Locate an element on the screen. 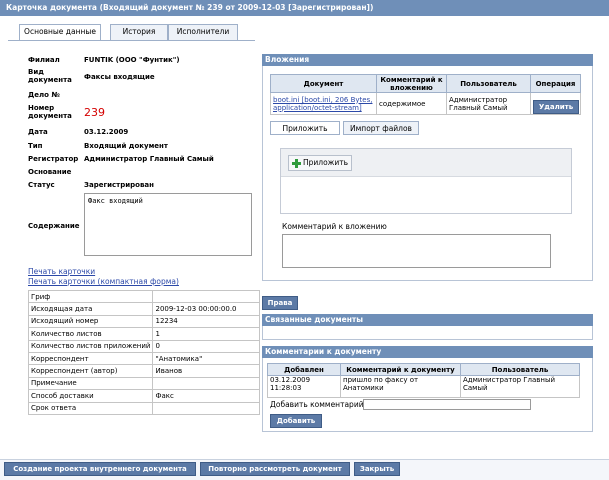  doctype-label-line2: документа is located at coordinates (50, 80).